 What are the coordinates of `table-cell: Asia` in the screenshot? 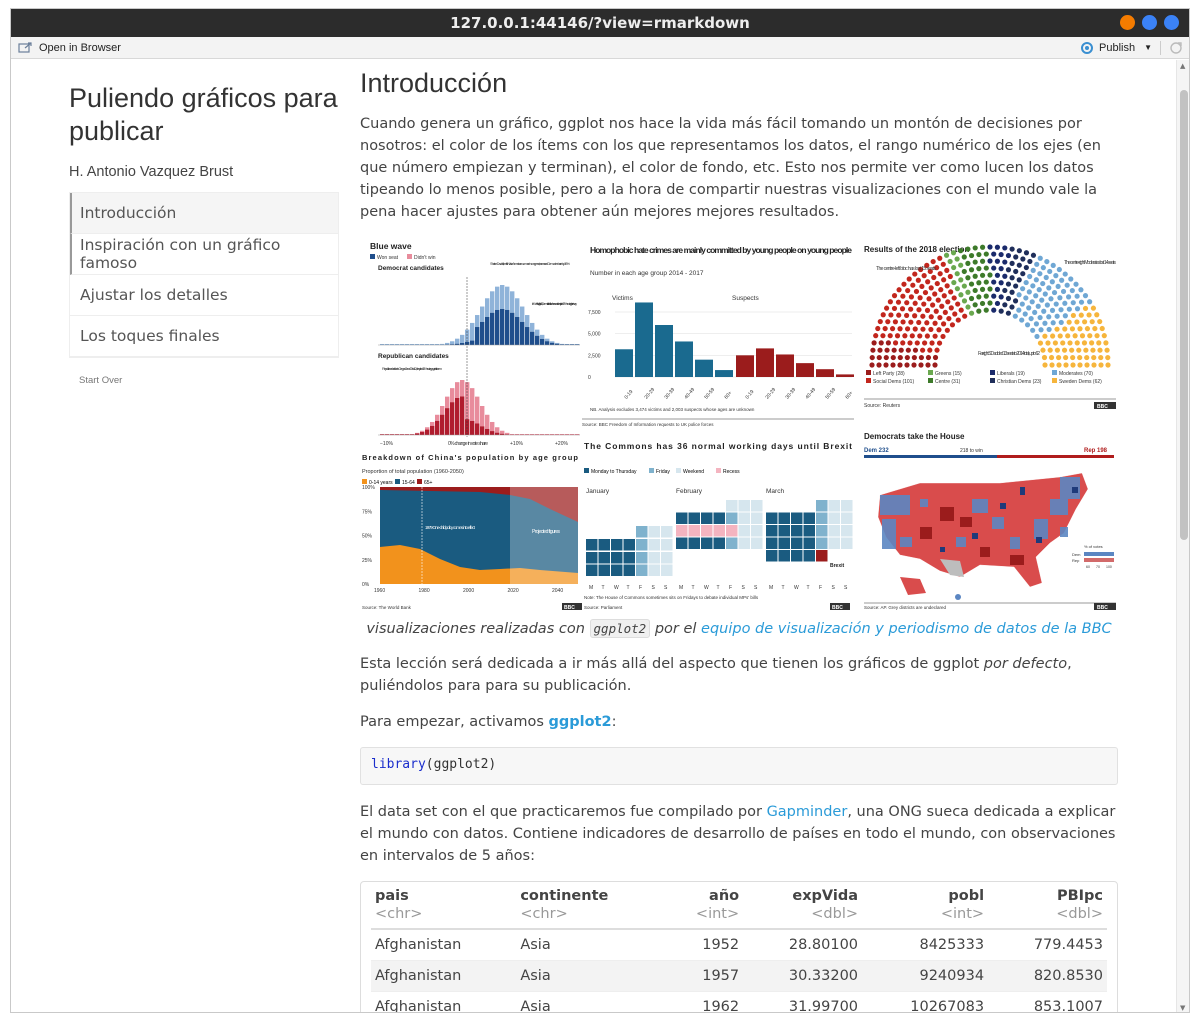 It's located at (590, 1001).